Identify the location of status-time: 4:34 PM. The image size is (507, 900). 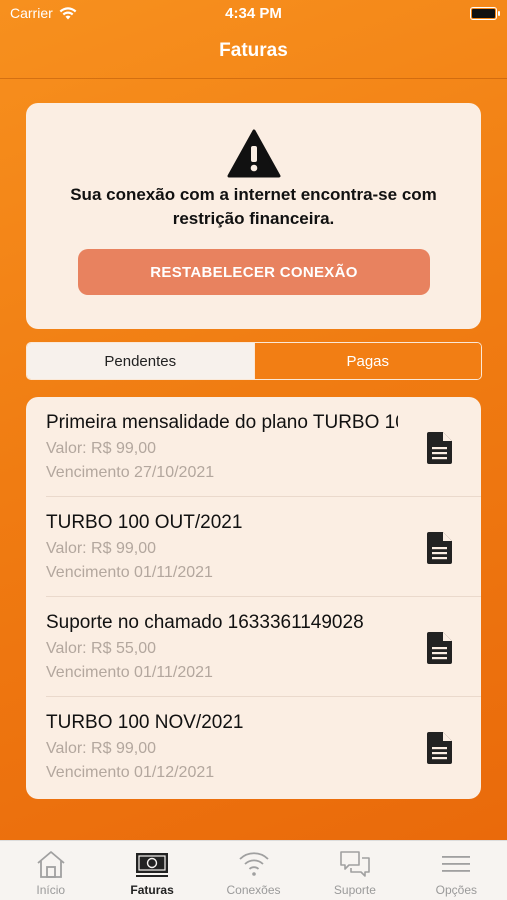
(253, 13).